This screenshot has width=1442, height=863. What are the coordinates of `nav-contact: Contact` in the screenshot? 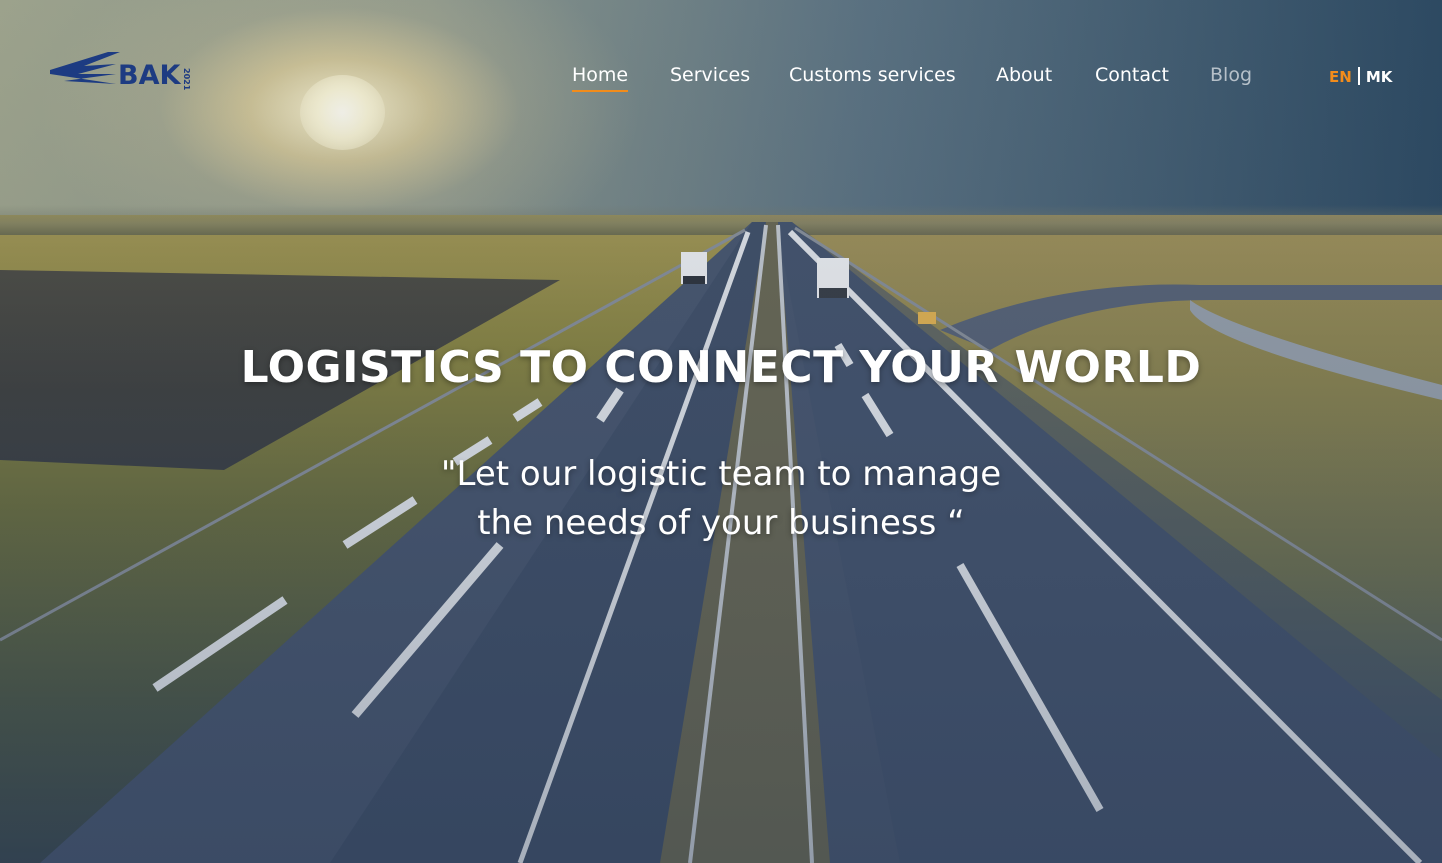 It's located at (1132, 75).